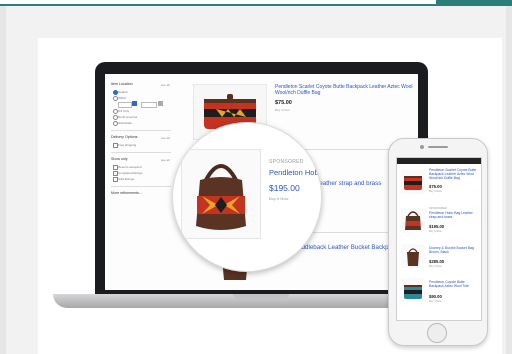  What do you see at coordinates (165, 85) in the screenshot?
I see `see-all-link-location: see all` at bounding box center [165, 85].